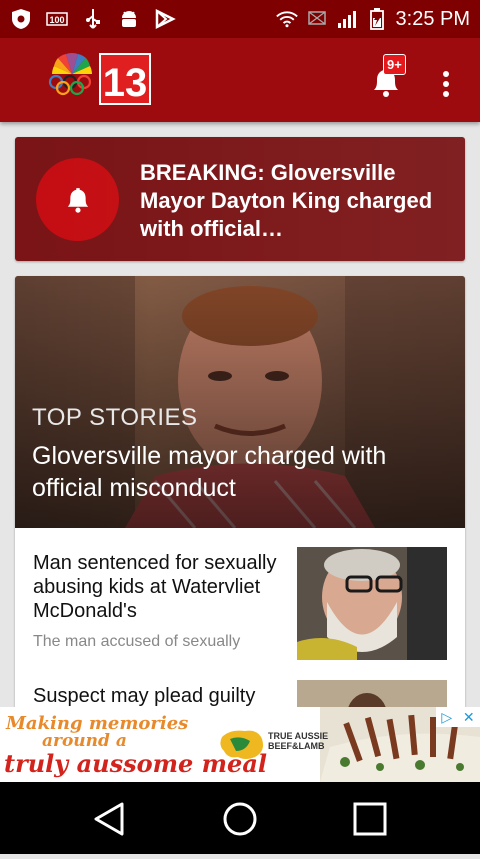 The height and width of the screenshot is (859, 480). I want to click on more-options-button, so click(446, 86).